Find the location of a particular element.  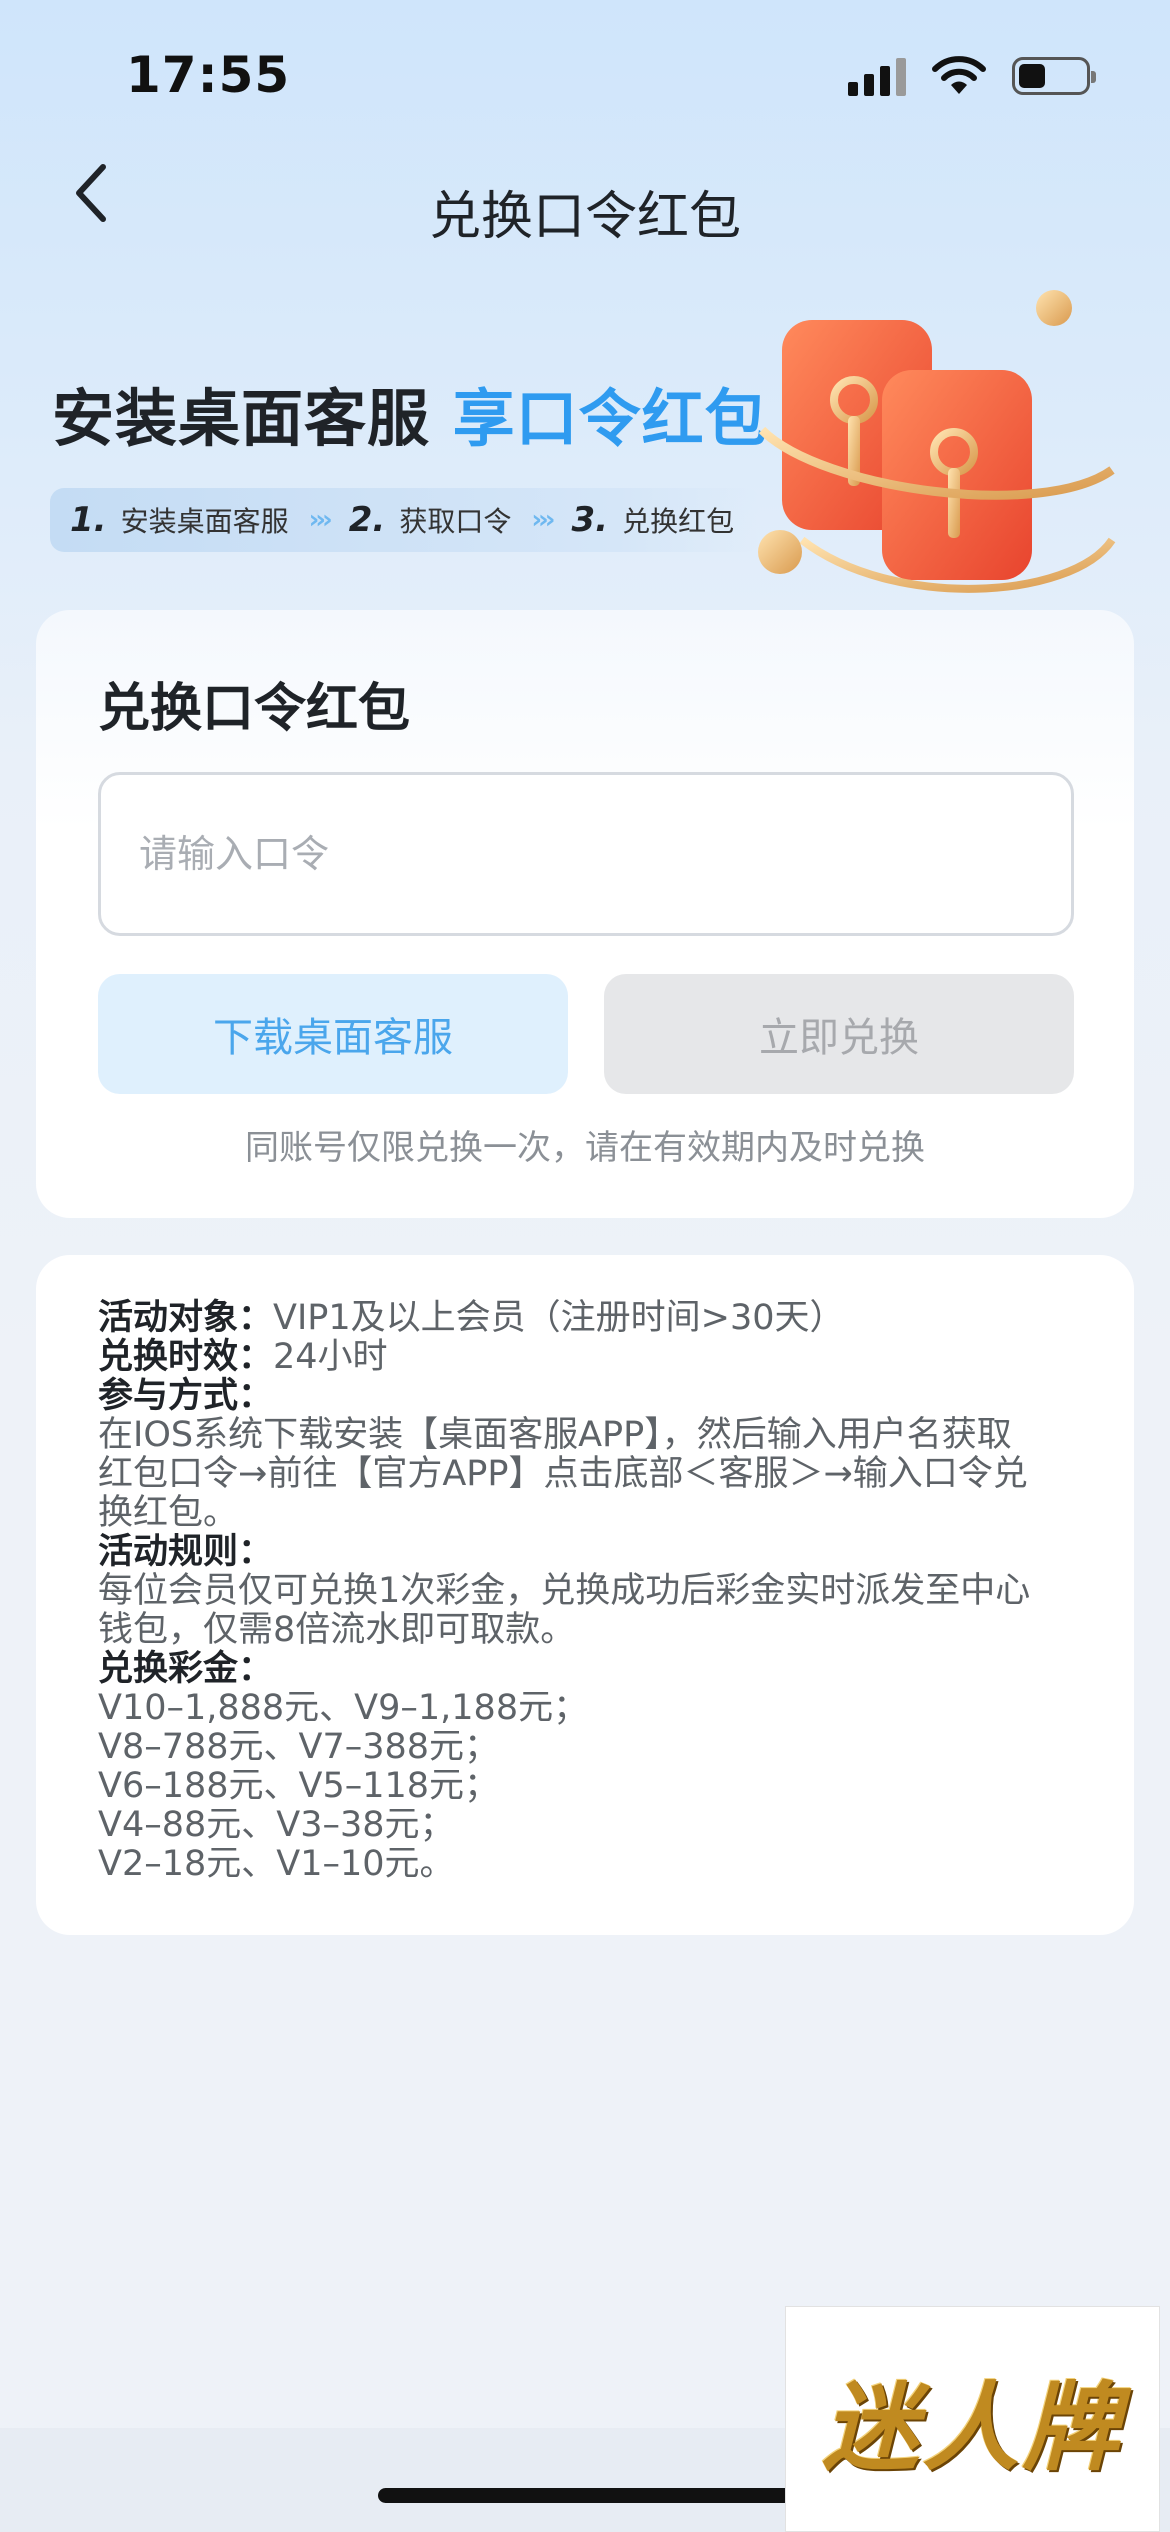

page-title: 兑换口令红包 is located at coordinates (584, 217).